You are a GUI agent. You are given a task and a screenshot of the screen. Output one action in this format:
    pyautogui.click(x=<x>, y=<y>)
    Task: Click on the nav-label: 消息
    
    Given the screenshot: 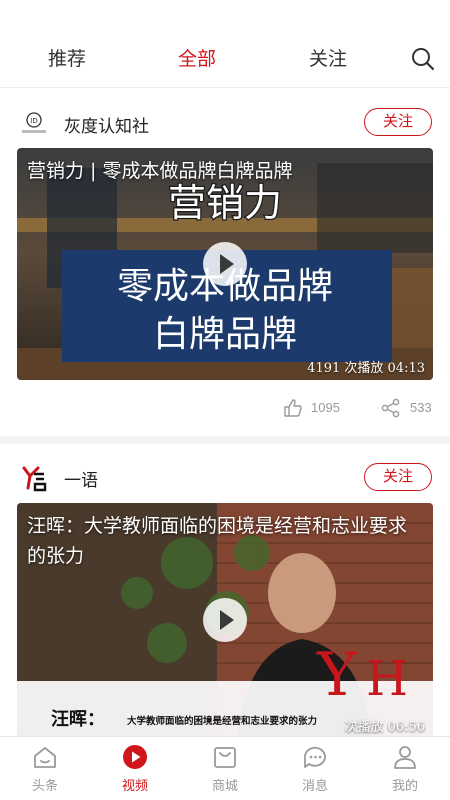 What is the action you would take?
    pyautogui.click(x=314, y=786)
    